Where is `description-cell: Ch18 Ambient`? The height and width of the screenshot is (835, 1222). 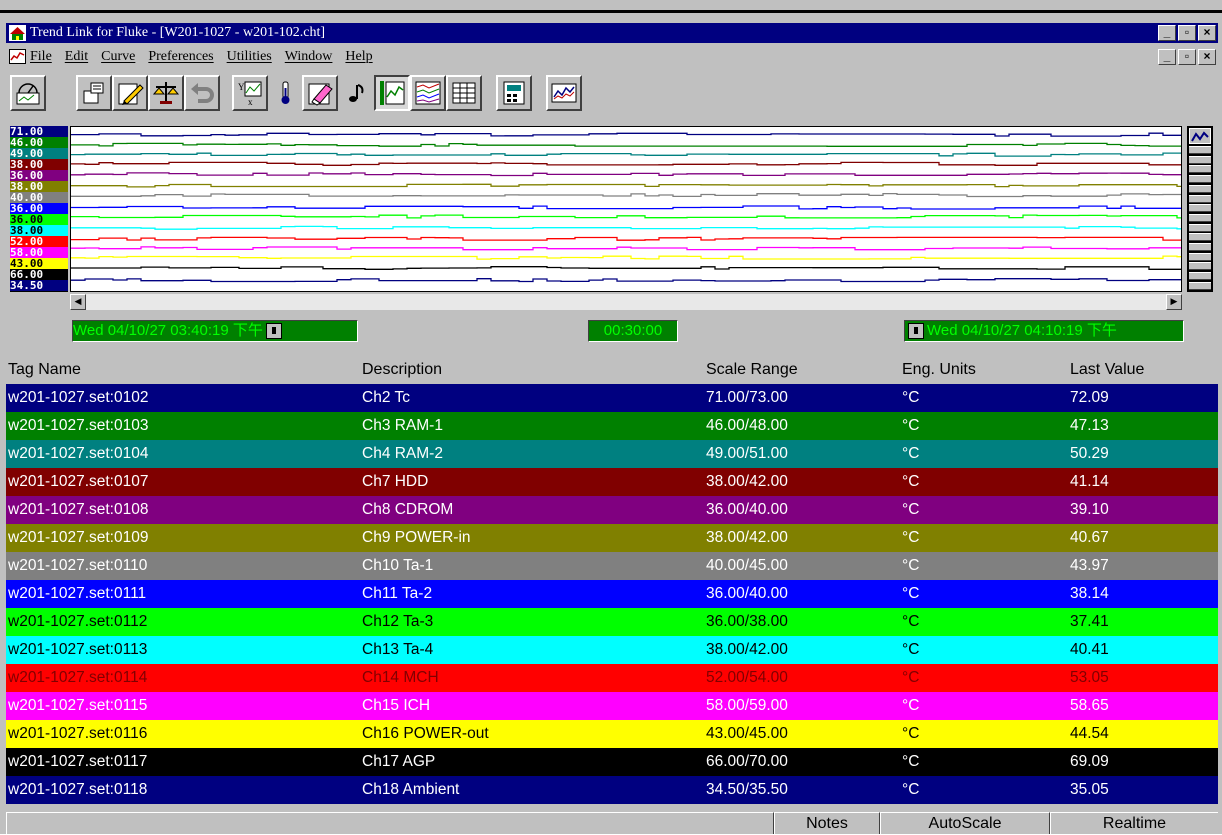
description-cell: Ch18 Ambient is located at coordinates (411, 789).